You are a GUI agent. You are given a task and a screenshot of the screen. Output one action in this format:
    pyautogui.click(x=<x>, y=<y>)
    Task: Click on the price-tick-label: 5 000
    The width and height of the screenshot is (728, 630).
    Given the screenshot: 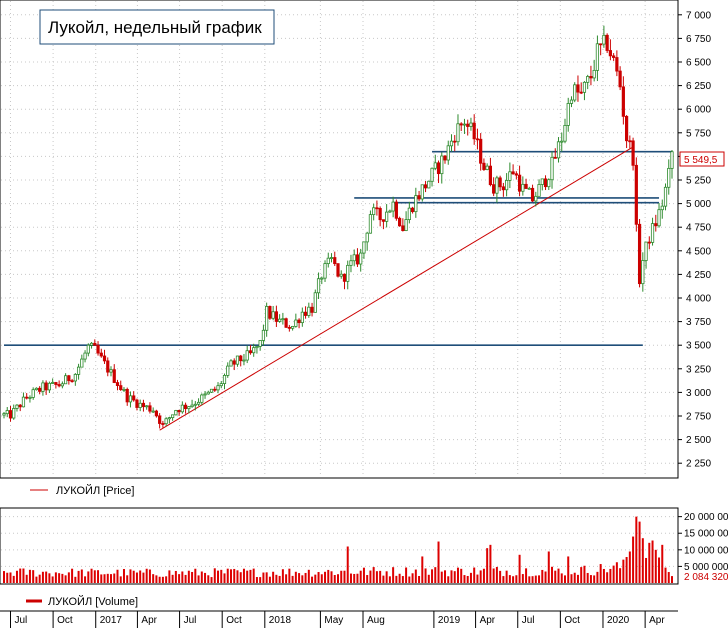 What is the action you would take?
    pyautogui.click(x=698, y=204)
    